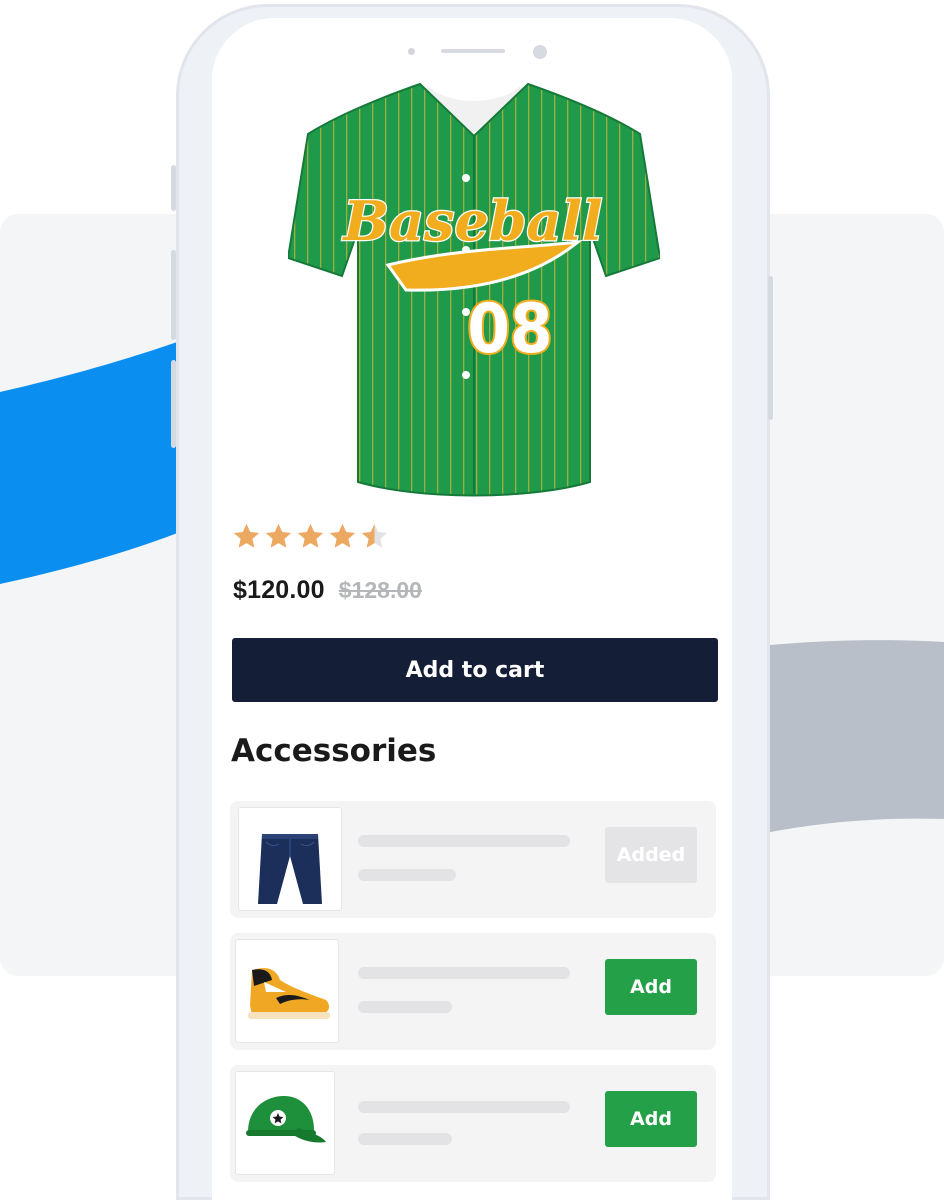  What do you see at coordinates (852, 737) in the screenshot?
I see `gray-wave` at bounding box center [852, 737].